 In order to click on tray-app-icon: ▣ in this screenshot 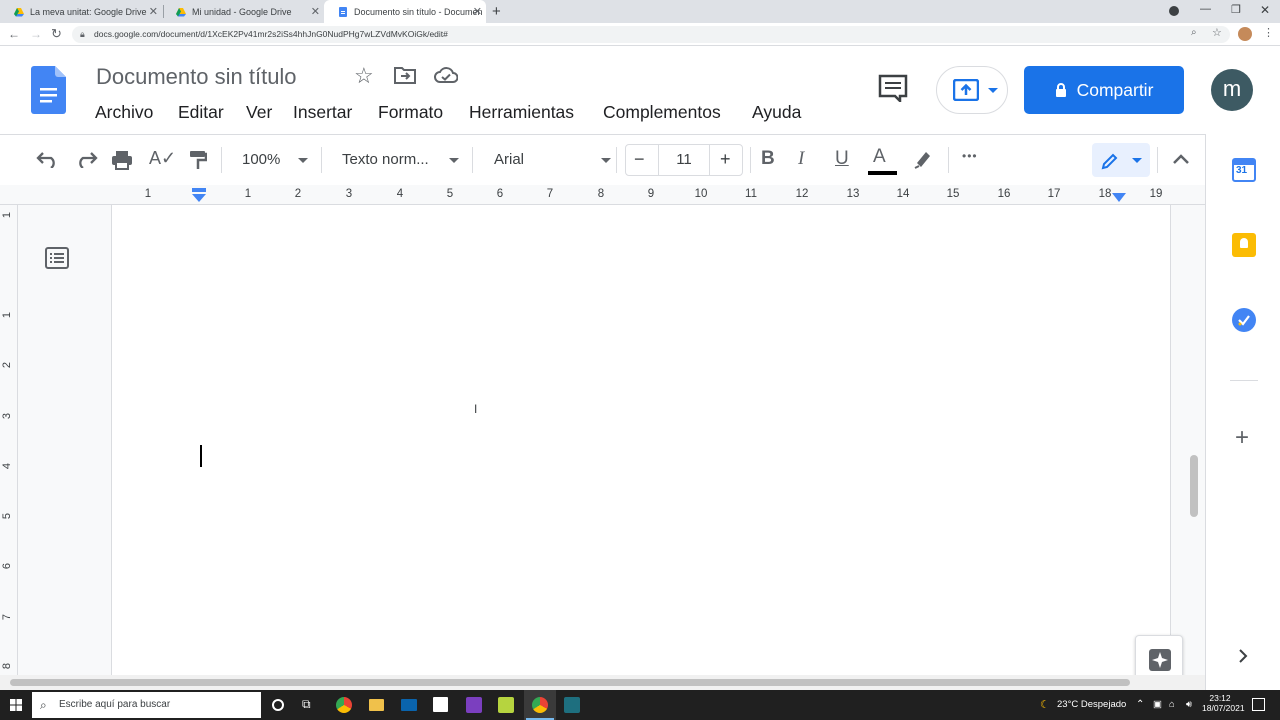, I will do `click(1157, 704)`.